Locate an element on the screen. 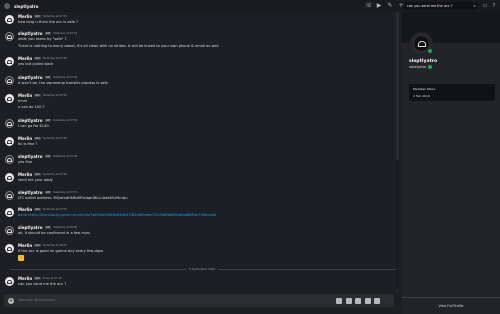  profile-footer: View Full Profile is located at coordinates (451, 305).